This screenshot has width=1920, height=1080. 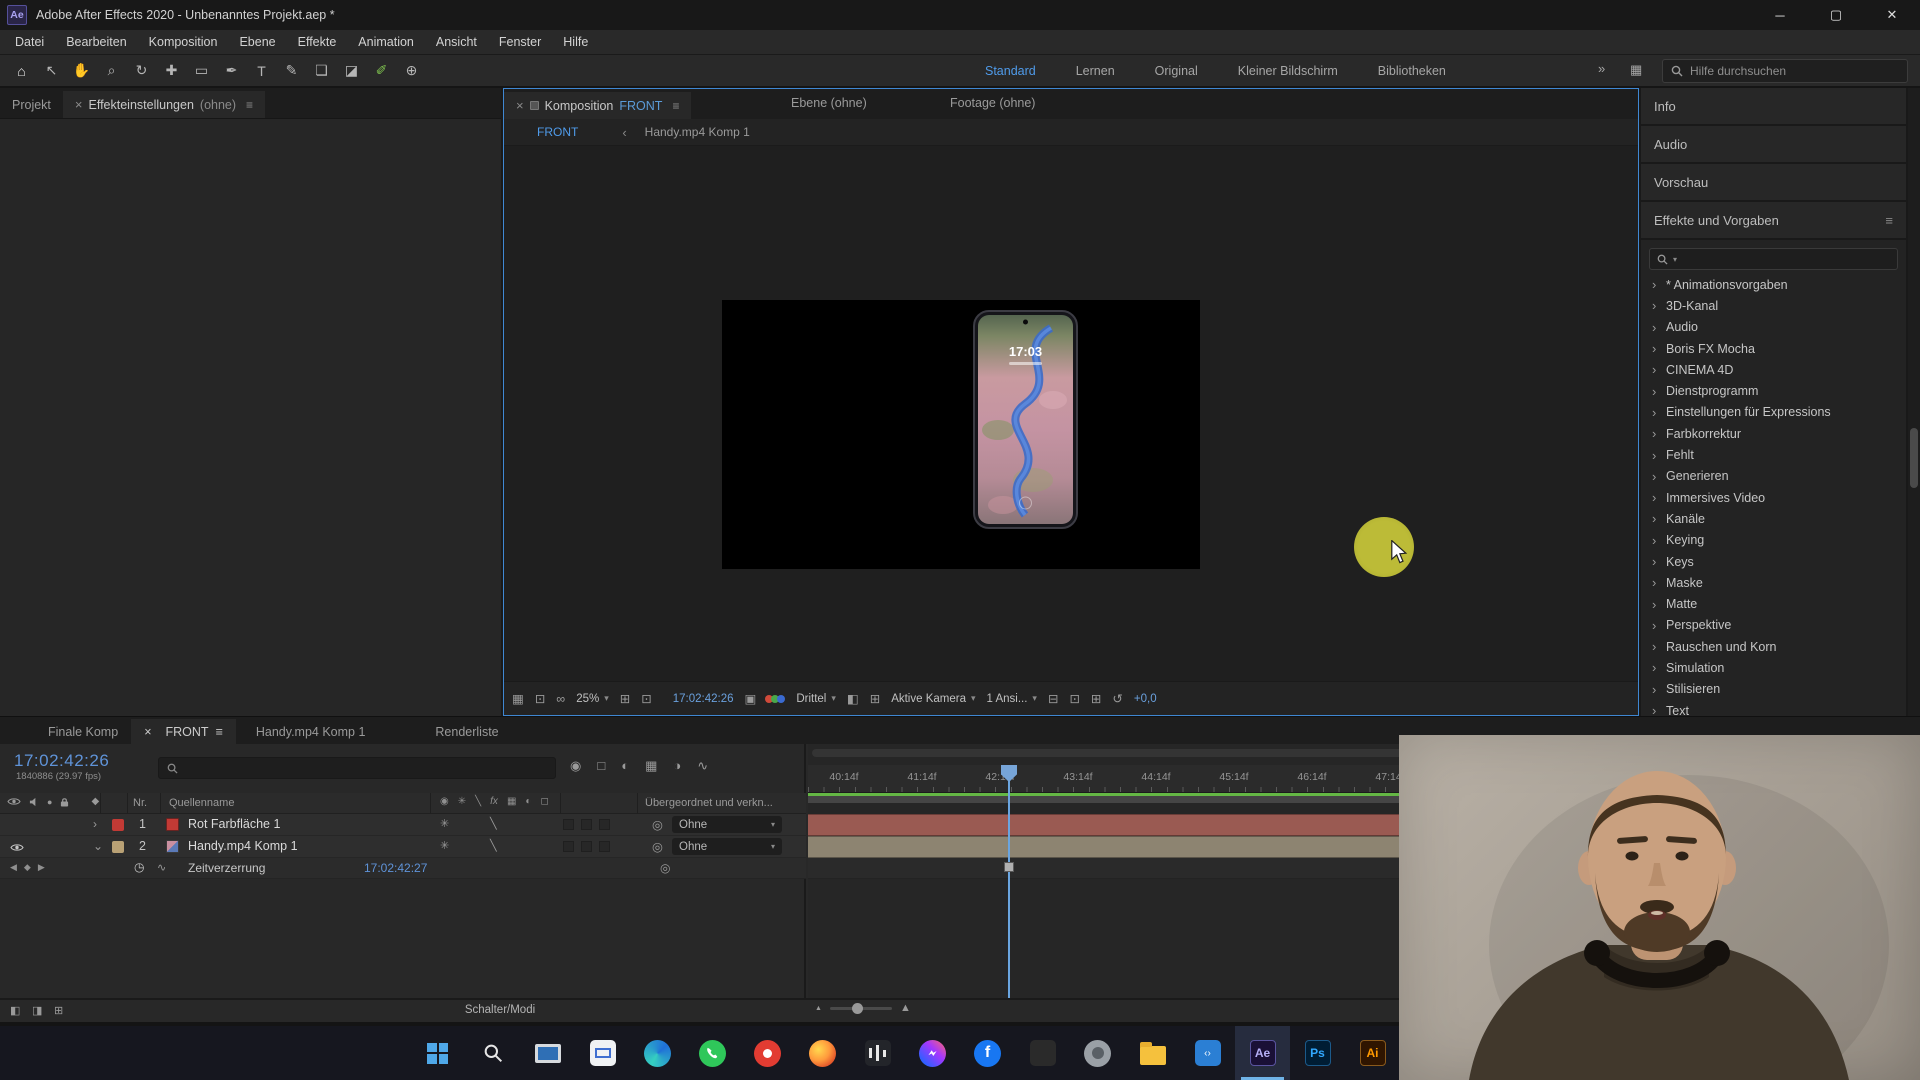 I want to click on taskbar-search-button, so click(x=492, y=1053).